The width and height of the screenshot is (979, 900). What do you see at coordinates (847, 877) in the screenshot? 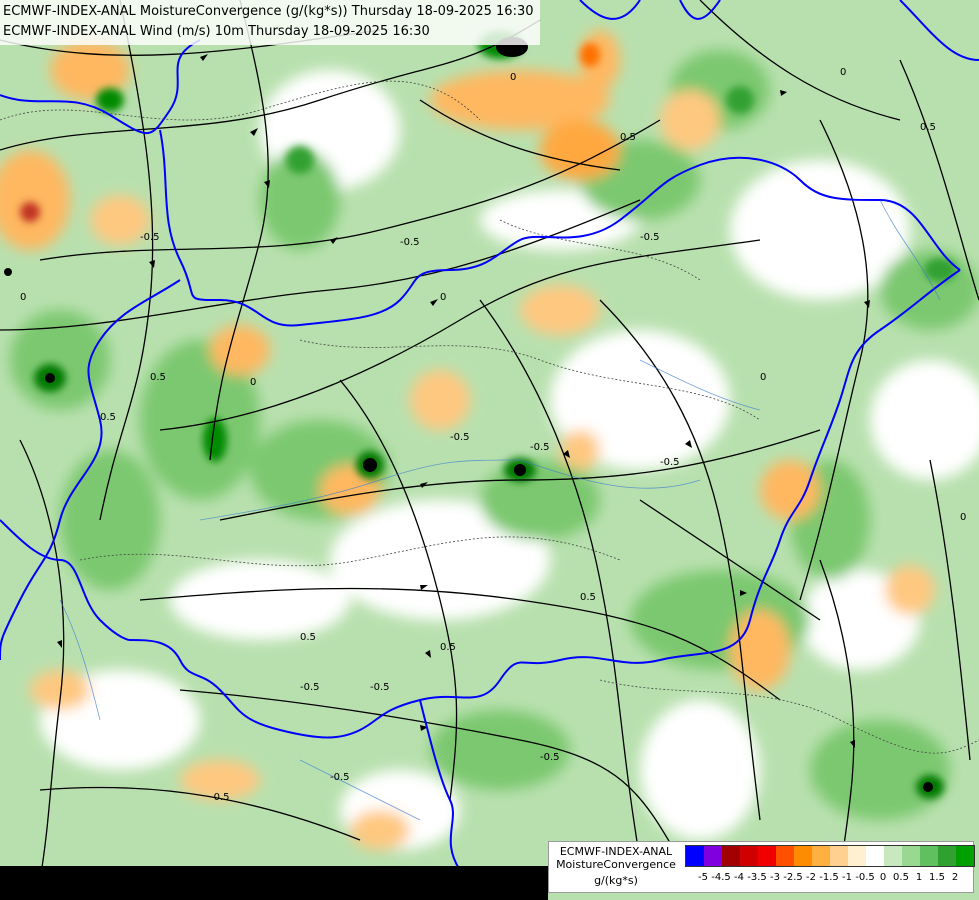
I see `legend-tick-label: -1` at bounding box center [847, 877].